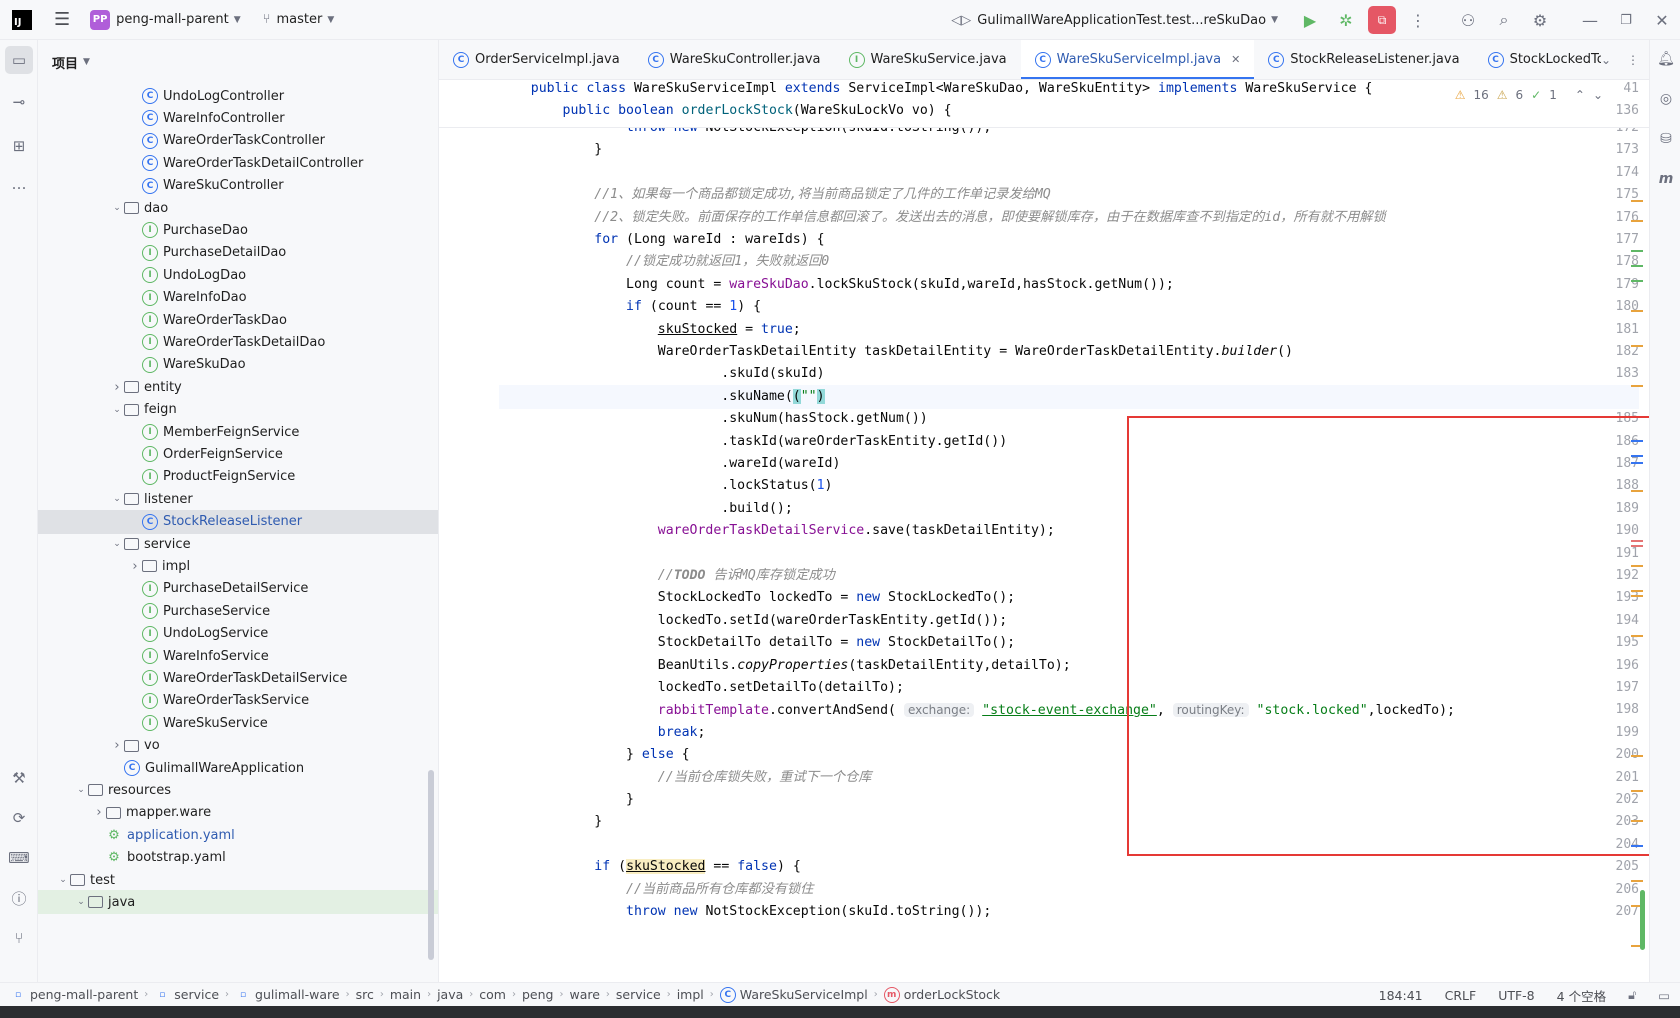 This screenshot has height=1018, width=1680. Describe the element at coordinates (299, 20) in the screenshot. I see `branch-switcher: ⑂ master ▼` at that location.